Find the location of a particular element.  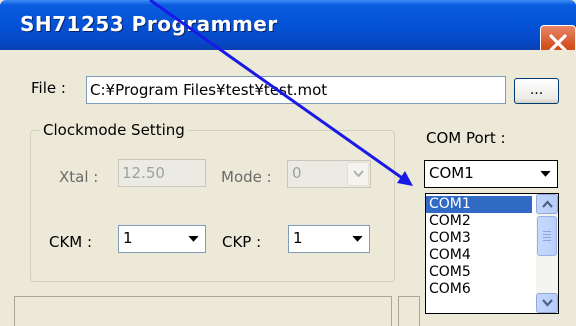

list-item-com2: COM2 is located at coordinates (479, 221).